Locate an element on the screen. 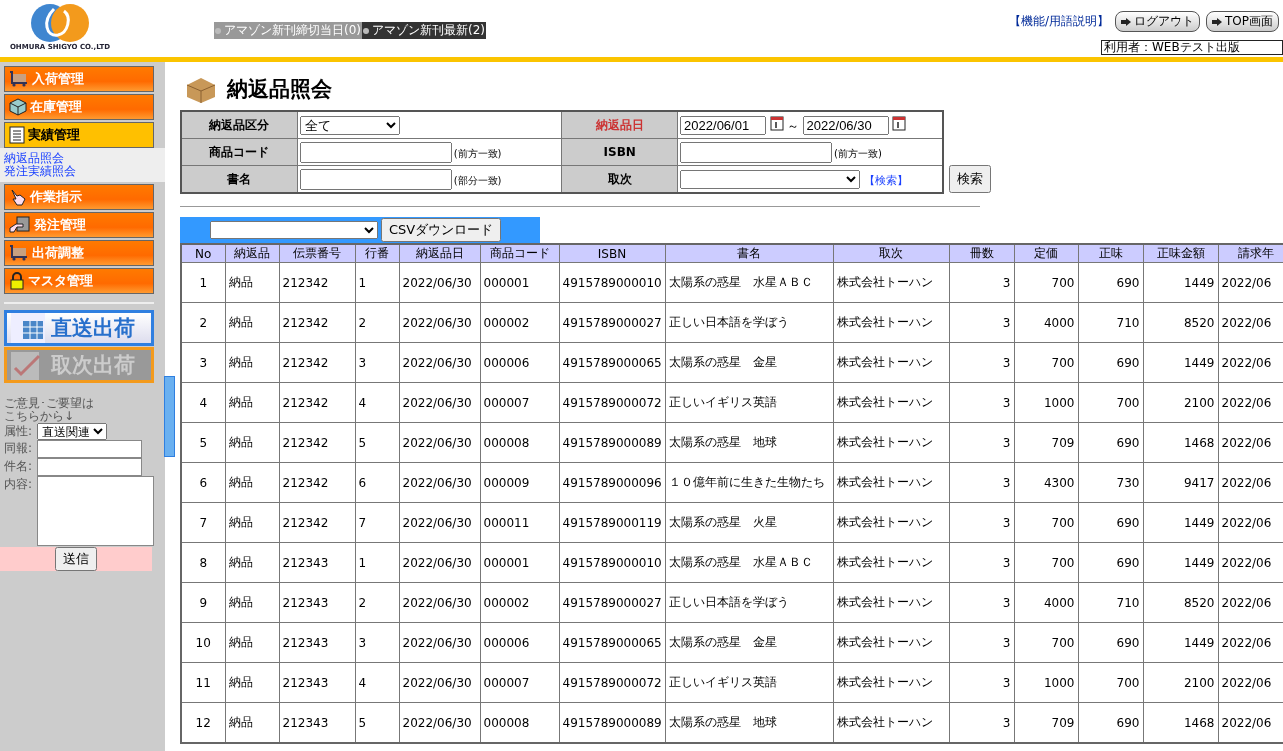  form-label: 書名 is located at coordinates (239, 179).